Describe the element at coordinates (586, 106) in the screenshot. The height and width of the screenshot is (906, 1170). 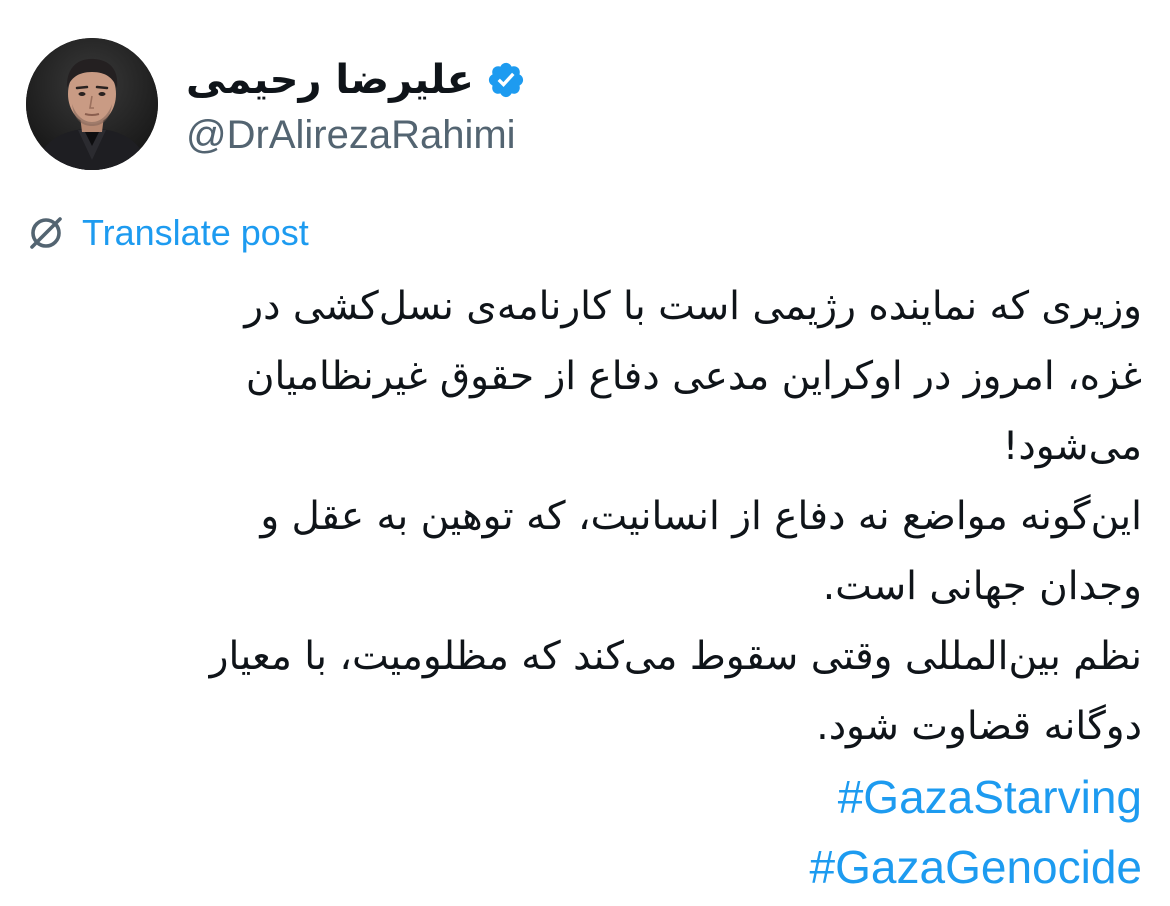
I see `post-header: علیرضا رحیمی @DrAlirezaRahimi` at that location.